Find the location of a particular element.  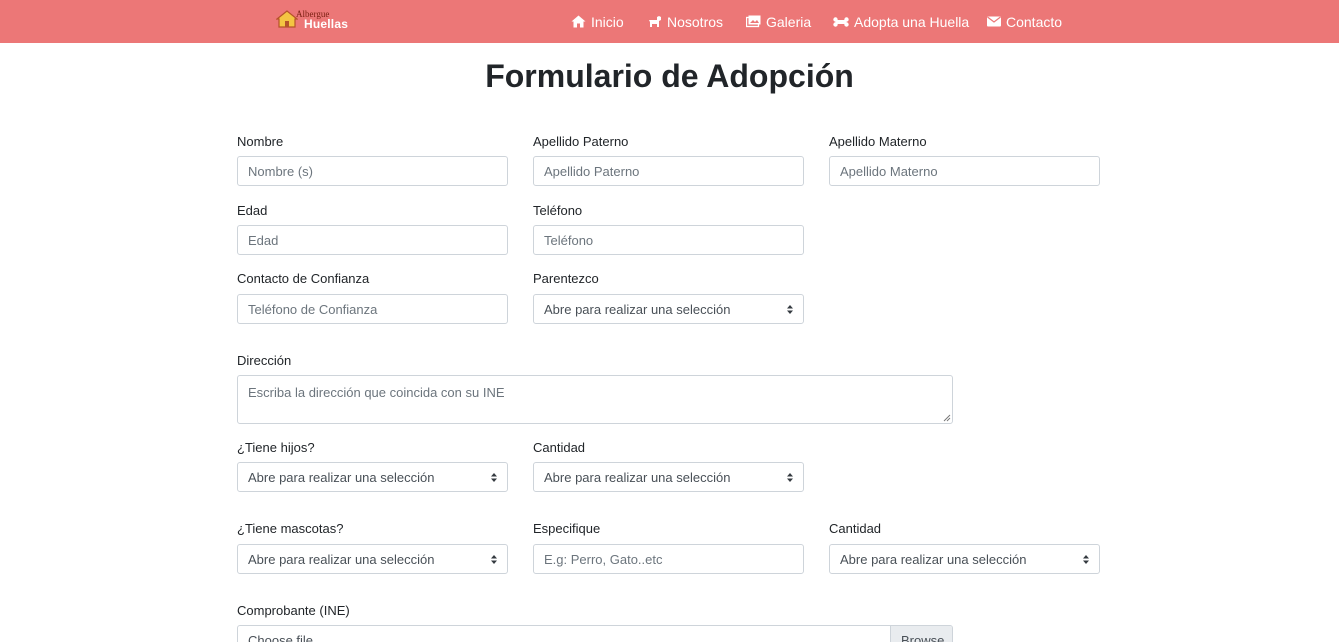

brand-line-2: Huellas is located at coordinates (326, 24).